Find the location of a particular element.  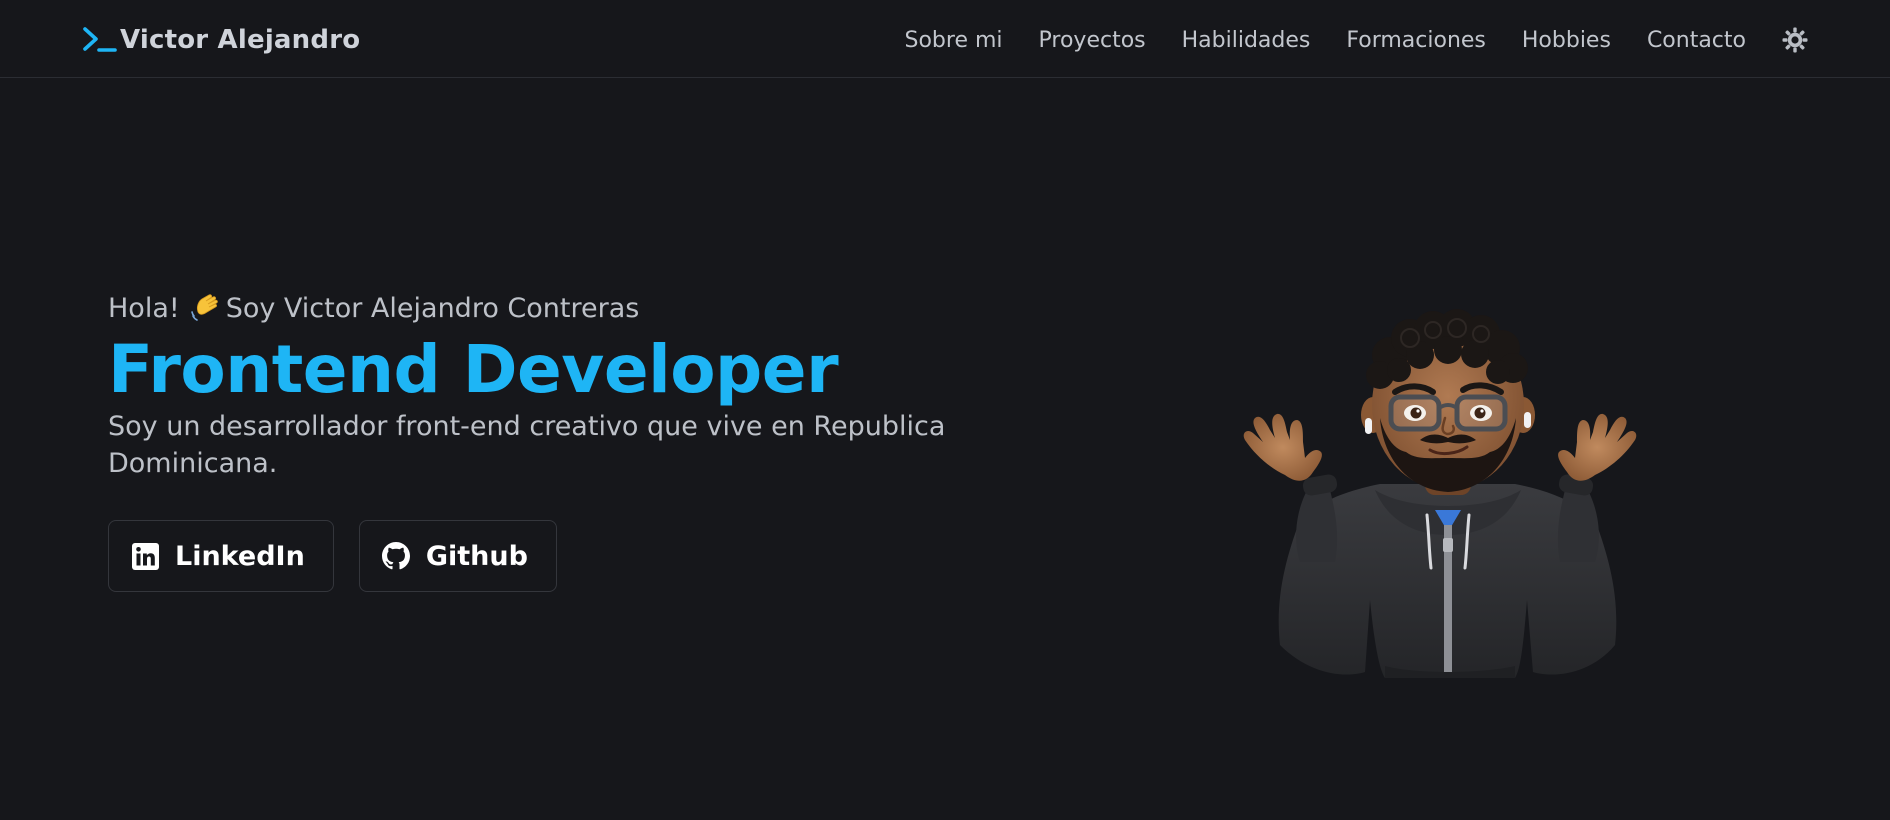

github-button-label: Github is located at coordinates (476, 556).